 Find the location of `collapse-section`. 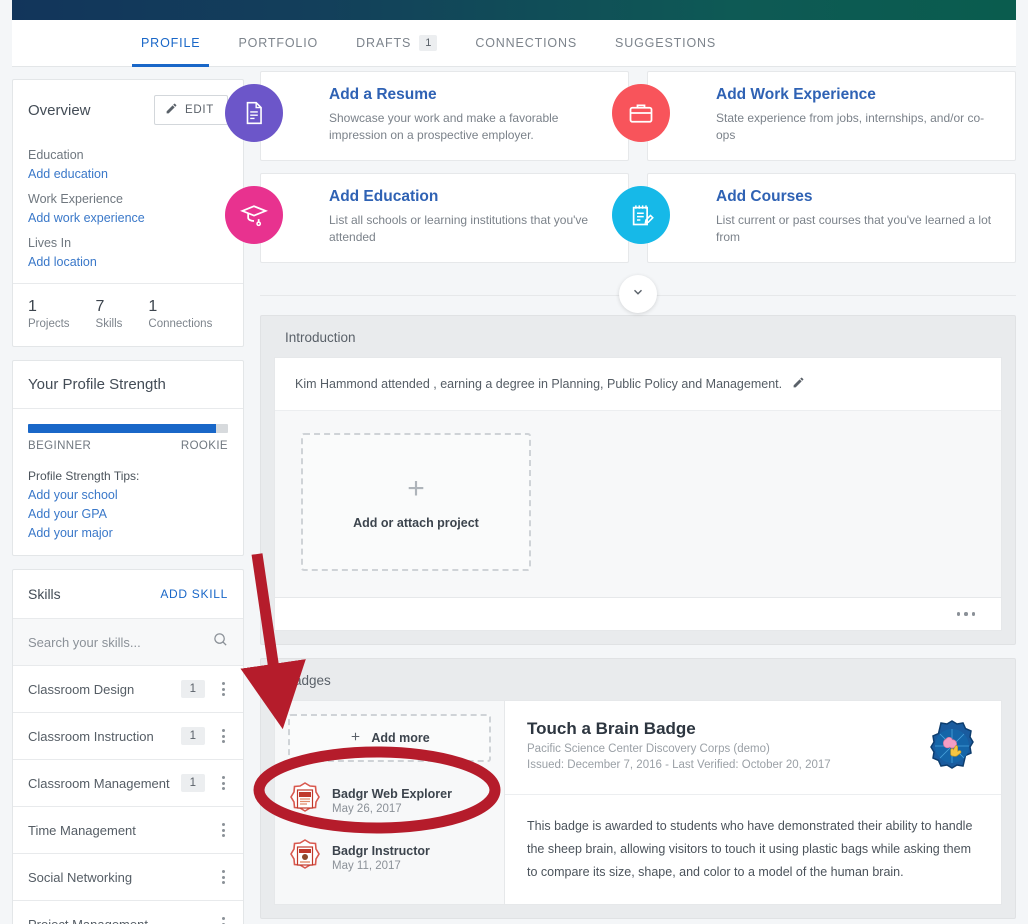

collapse-section is located at coordinates (638, 295).